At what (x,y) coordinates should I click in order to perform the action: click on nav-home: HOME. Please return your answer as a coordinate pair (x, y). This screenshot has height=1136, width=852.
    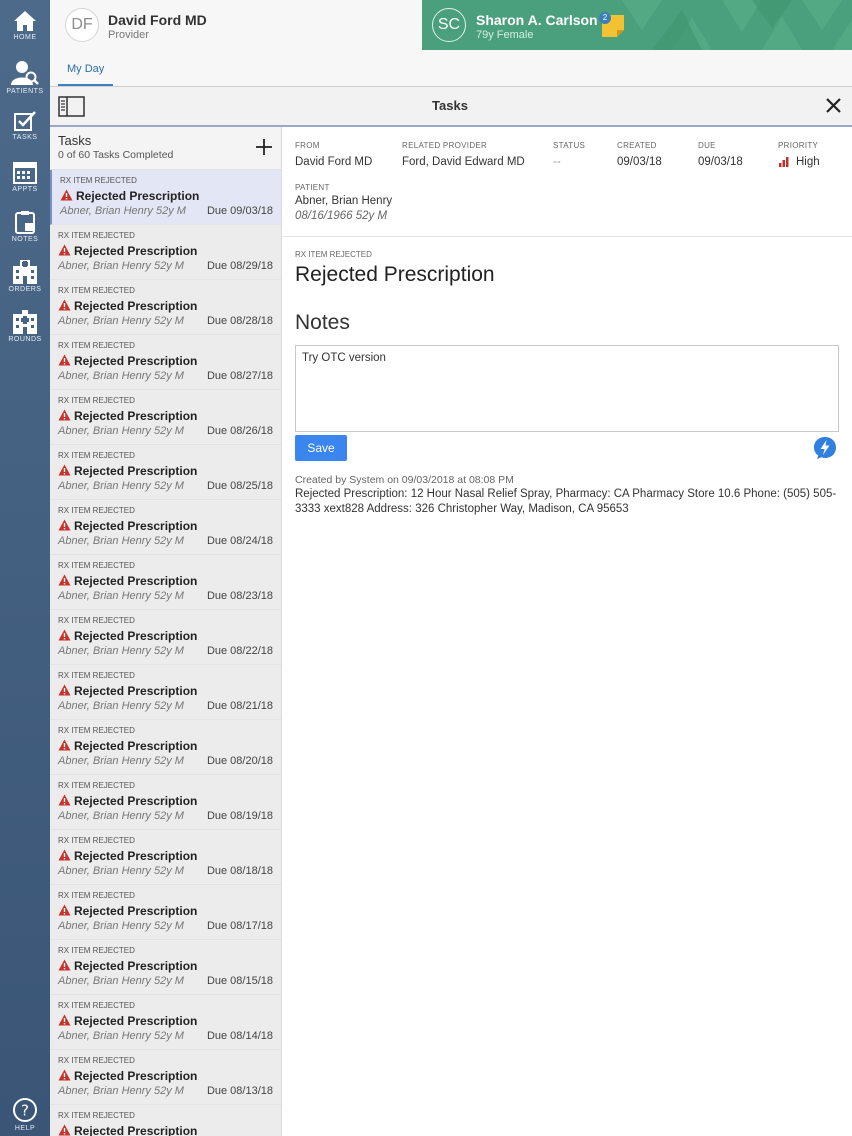
    Looking at the image, I should click on (25, 25).